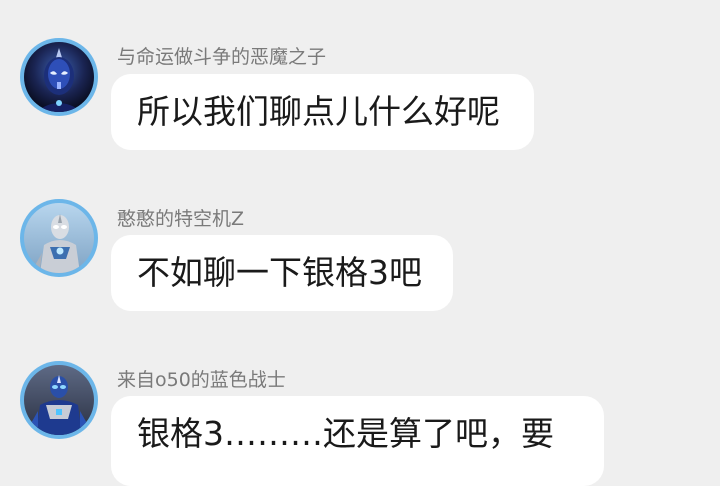  Describe the element at coordinates (357, 441) in the screenshot. I see `message-bubble: 银格3………还是算了吧，要` at that location.